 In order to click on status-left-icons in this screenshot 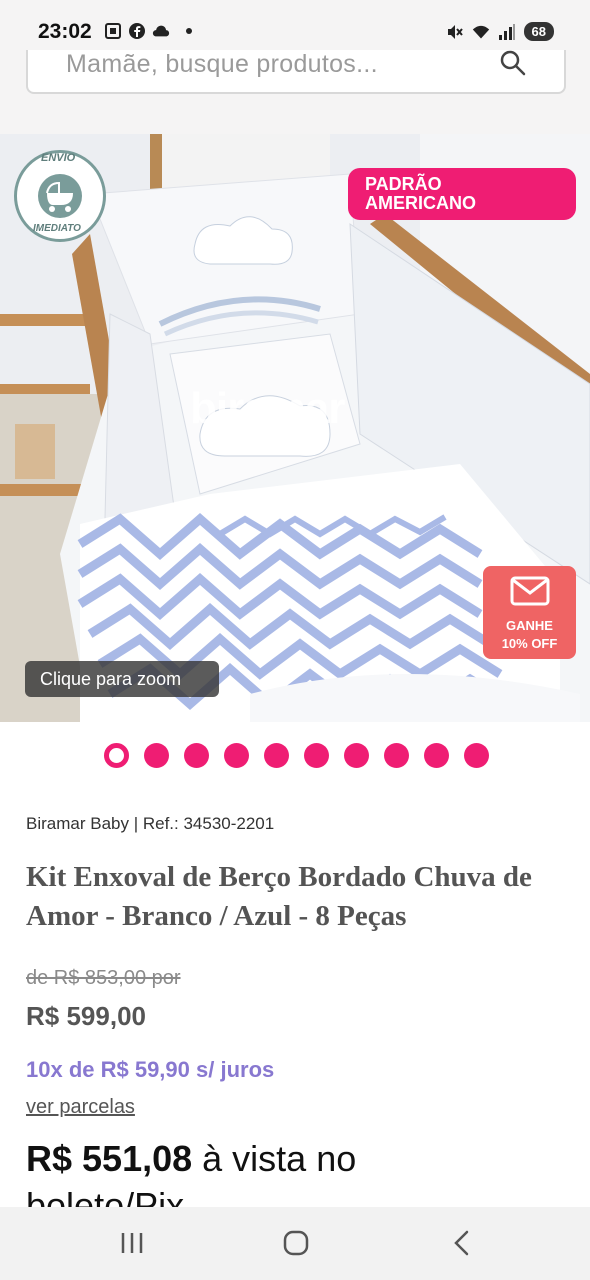, I will do `click(148, 31)`.